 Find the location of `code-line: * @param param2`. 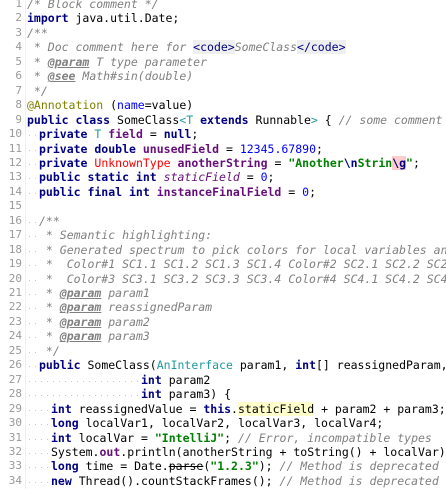

code-line: * @param param2 is located at coordinates (88, 322).